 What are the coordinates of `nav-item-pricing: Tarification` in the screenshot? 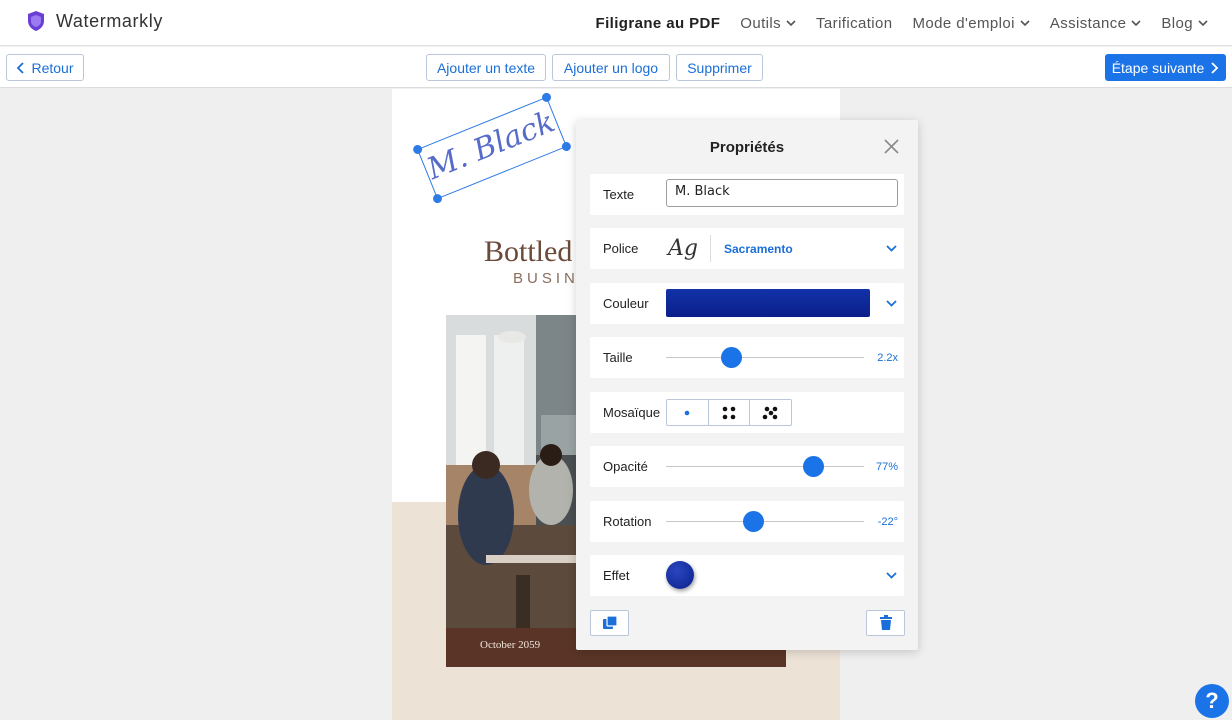 It's located at (854, 23).